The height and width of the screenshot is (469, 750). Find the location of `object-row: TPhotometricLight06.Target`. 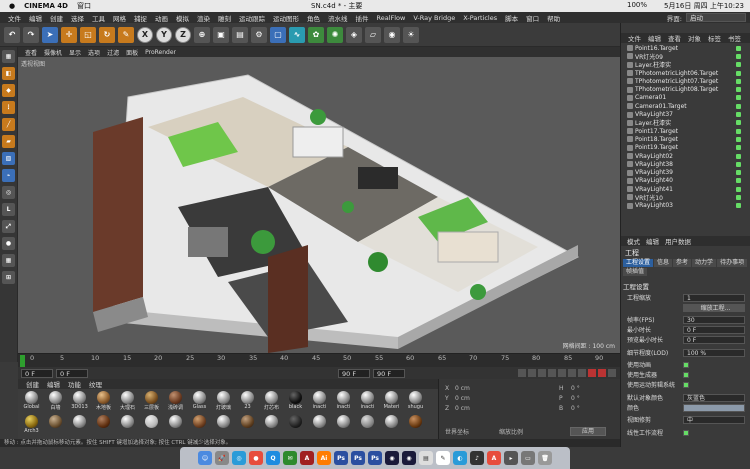

object-row: TPhotometricLight06.Target is located at coordinates (684, 73).